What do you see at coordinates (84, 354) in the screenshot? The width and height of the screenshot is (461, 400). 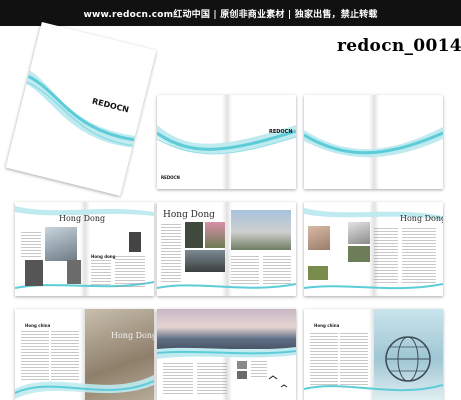 I see `spread-hong-china-map: Hong china Hong Dong` at bounding box center [84, 354].